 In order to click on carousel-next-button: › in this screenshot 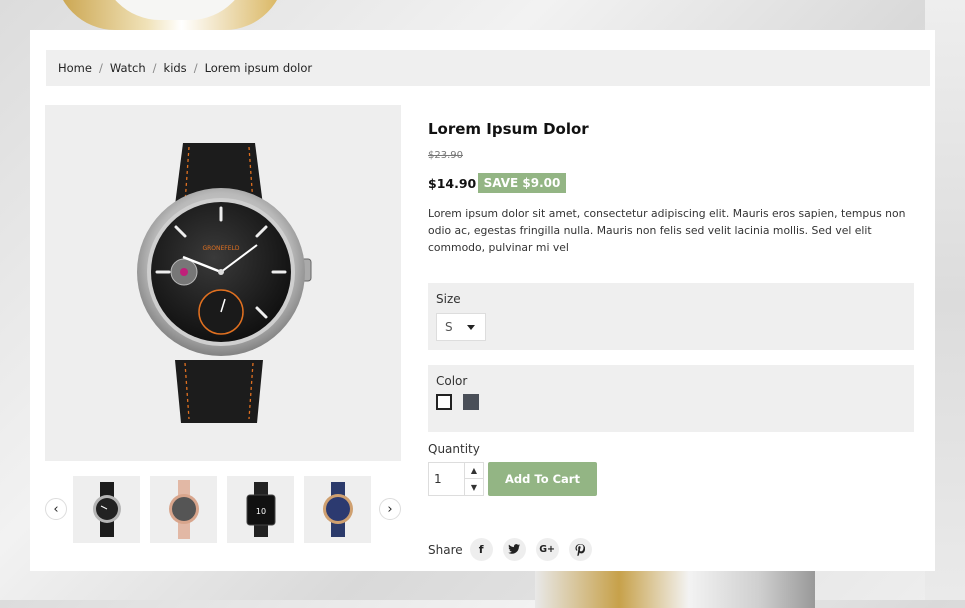, I will do `click(390, 509)`.